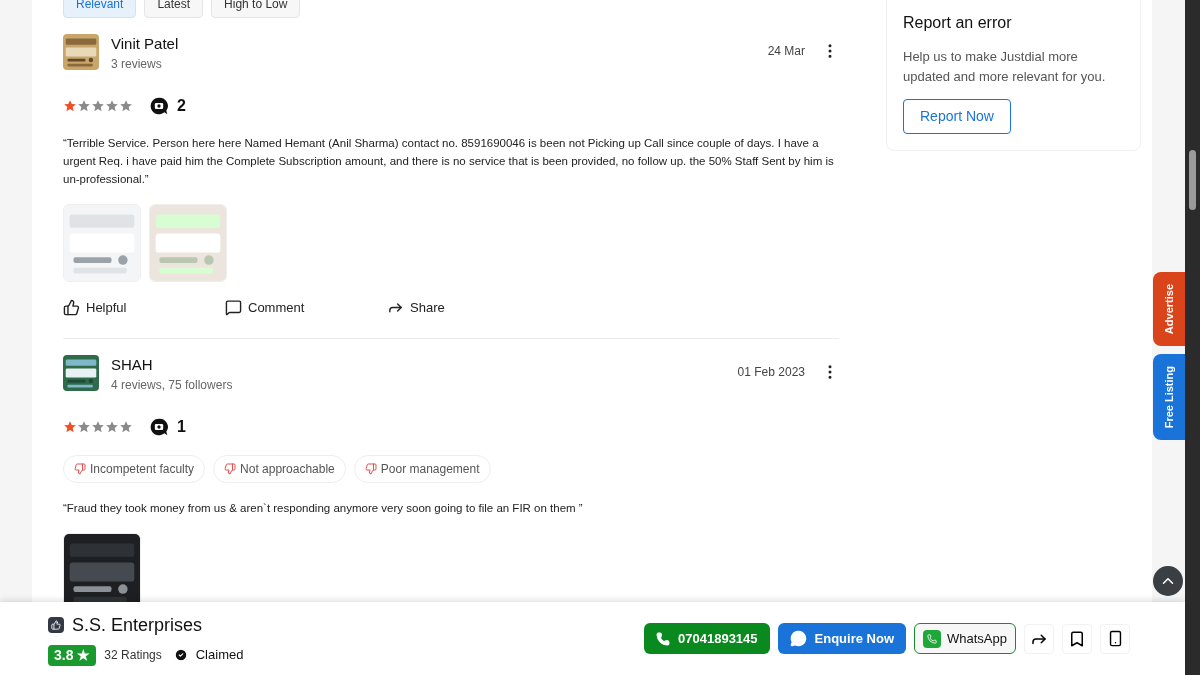 The height and width of the screenshot is (675, 1200). I want to click on scroll-to-top-button, so click(1168, 581).